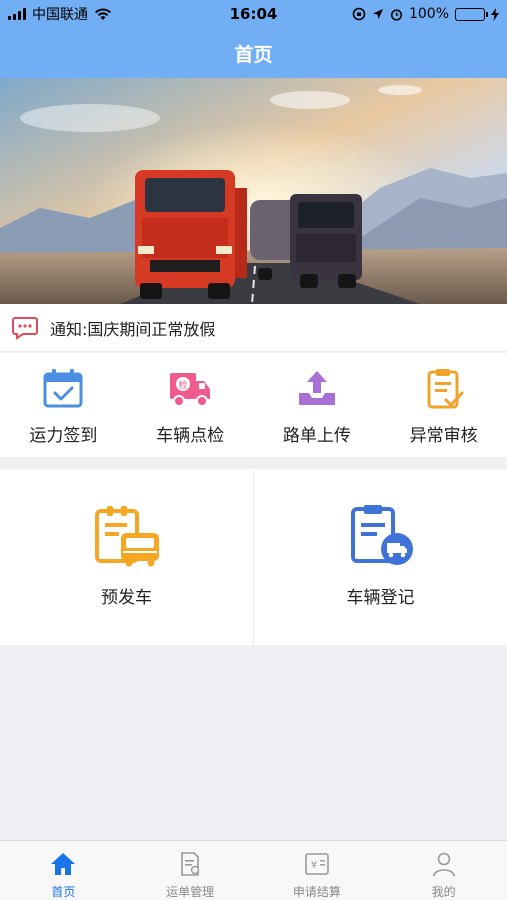 The width and height of the screenshot is (507, 900). Describe the element at coordinates (316, 388) in the screenshot. I see `upload-icon` at that location.